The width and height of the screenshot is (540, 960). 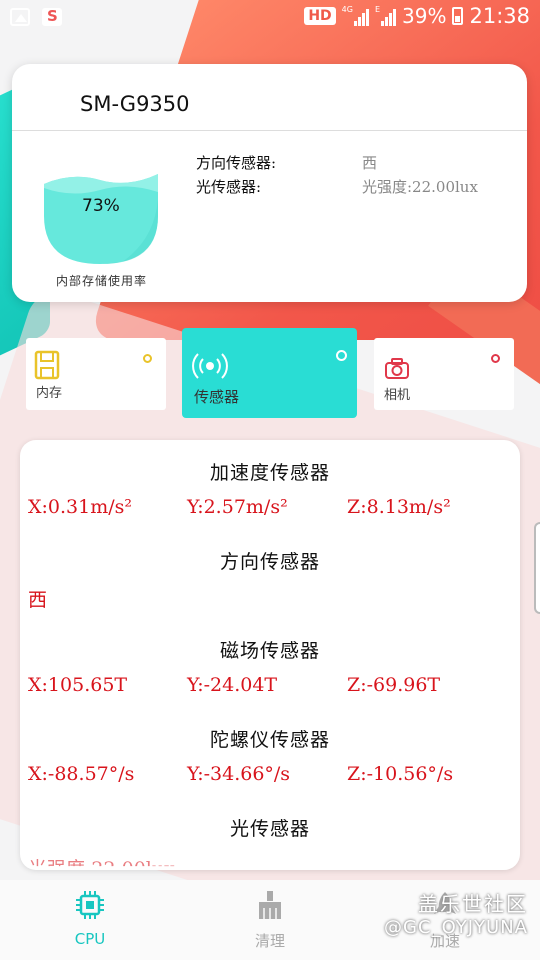 What do you see at coordinates (102, 281) in the screenshot?
I see `storage-label: 内部存储使用率` at bounding box center [102, 281].